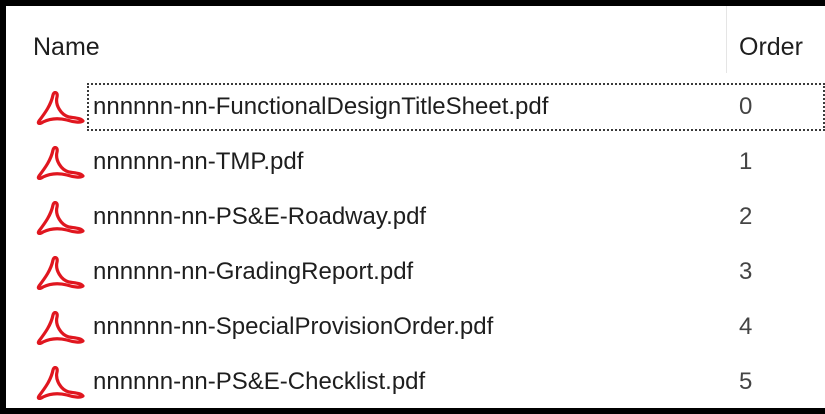 The height and width of the screenshot is (414, 825). Describe the element at coordinates (260, 216) in the screenshot. I see `file-name: nnnnnn-nn-PS&E-Roadway.pdf` at that location.